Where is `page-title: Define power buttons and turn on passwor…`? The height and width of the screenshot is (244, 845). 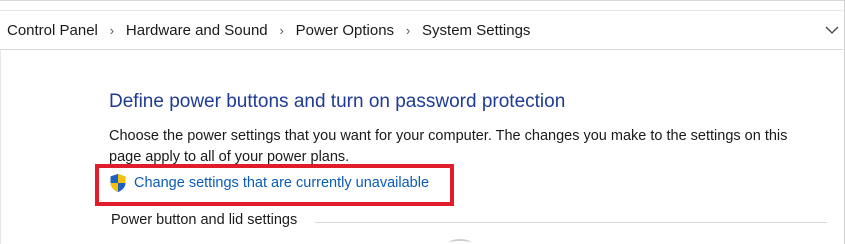 page-title: Define power buttons and turn on passwor… is located at coordinates (337, 101).